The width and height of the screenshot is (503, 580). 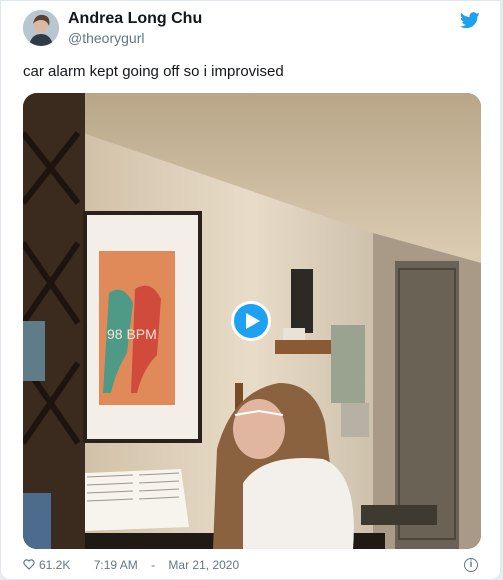 What do you see at coordinates (203, 565) in the screenshot?
I see `tweet-date: Mar 21, 2020` at bounding box center [203, 565].